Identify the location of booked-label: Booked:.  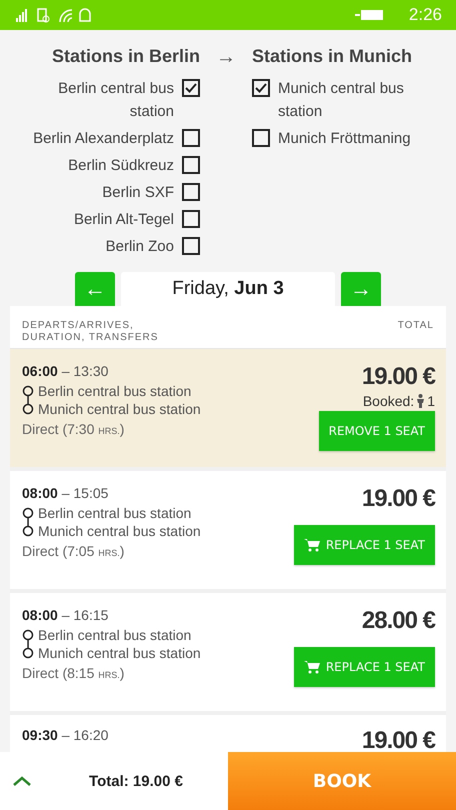
(388, 401).